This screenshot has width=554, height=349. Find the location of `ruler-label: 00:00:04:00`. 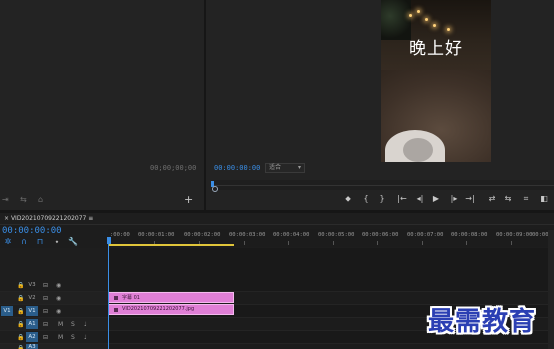

ruler-label: 00:00:04:00 is located at coordinates (291, 235).